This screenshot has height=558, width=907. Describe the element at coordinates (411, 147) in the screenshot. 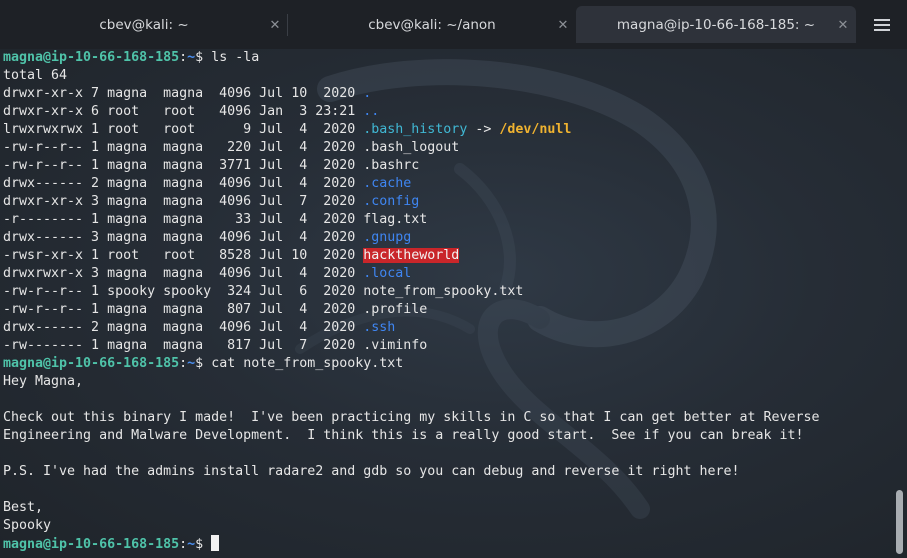

I see `ls-row-name: .bash_logout` at that location.